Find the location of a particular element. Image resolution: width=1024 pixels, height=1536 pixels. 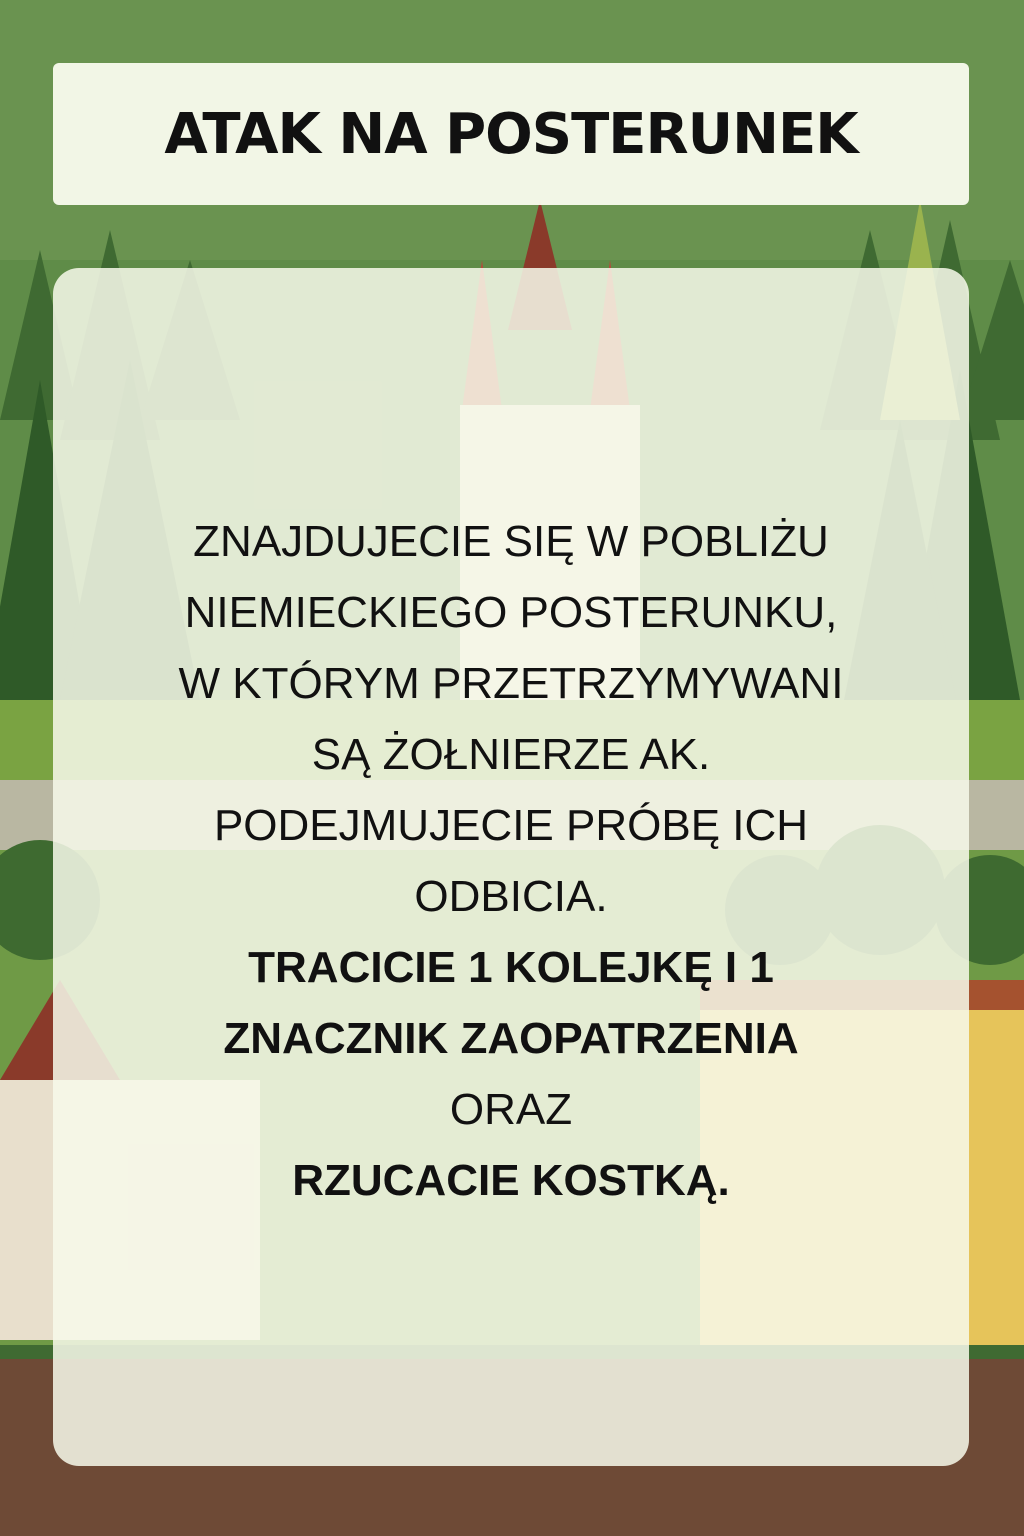

description-line: SĄ ŻOŁNIERZE AK. is located at coordinates (511, 754).